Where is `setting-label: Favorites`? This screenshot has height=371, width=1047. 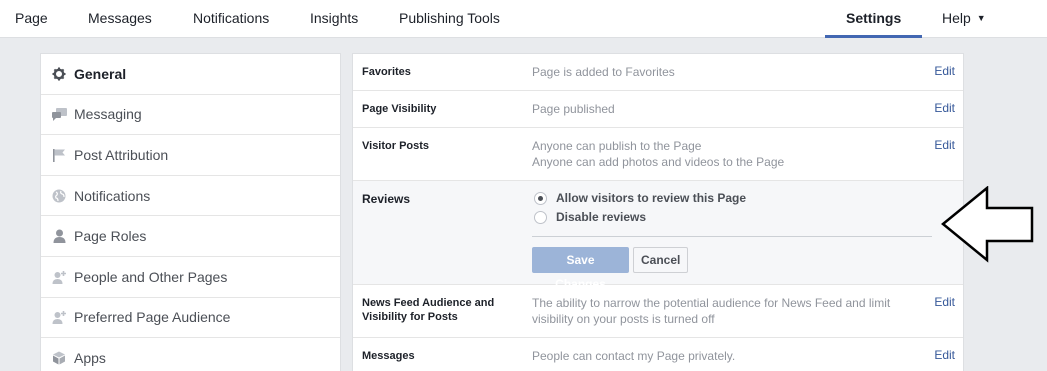
setting-label: Favorites is located at coordinates (386, 72).